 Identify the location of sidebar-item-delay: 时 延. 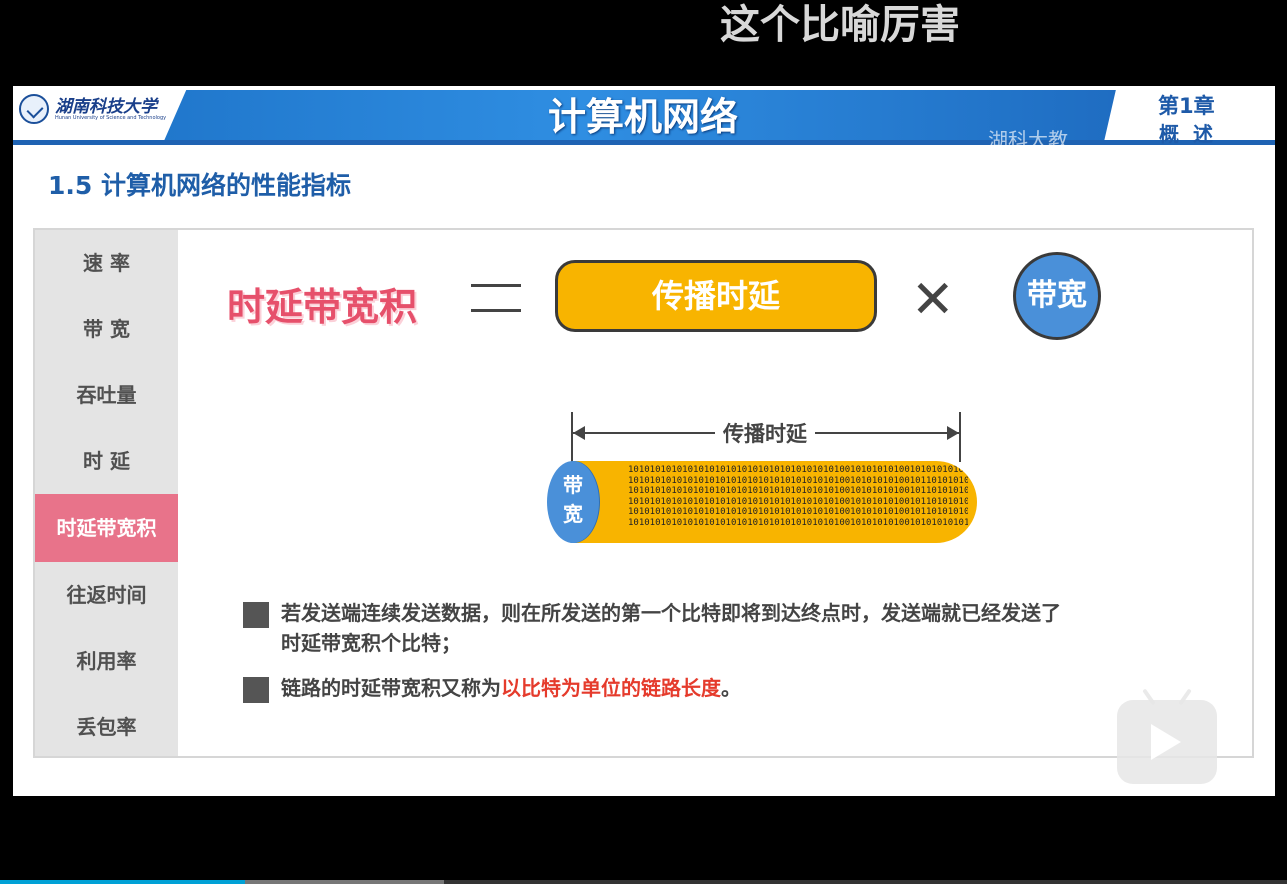
(106, 461).